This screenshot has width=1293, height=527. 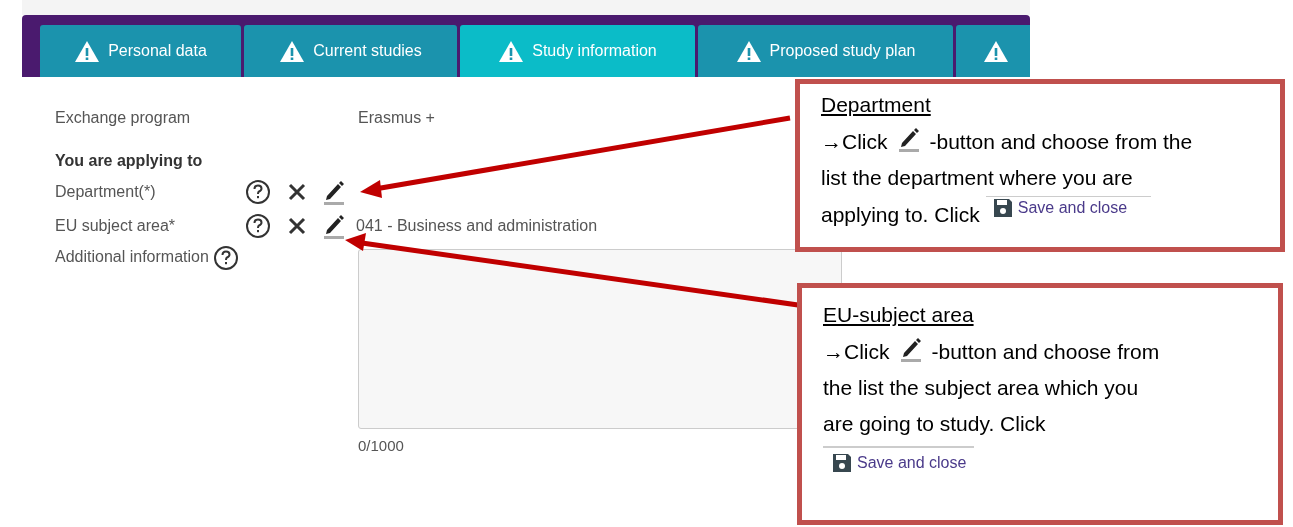 I want to click on tab, so click(x=993, y=51).